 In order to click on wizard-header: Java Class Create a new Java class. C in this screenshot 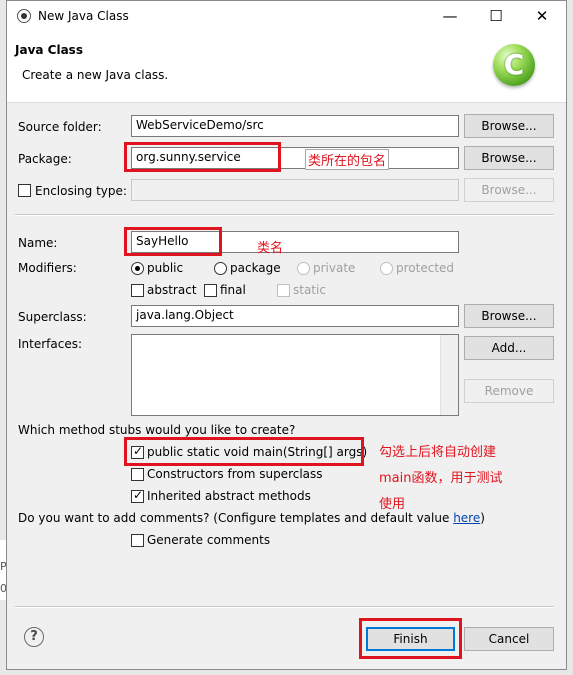, I will do `click(286, 67)`.